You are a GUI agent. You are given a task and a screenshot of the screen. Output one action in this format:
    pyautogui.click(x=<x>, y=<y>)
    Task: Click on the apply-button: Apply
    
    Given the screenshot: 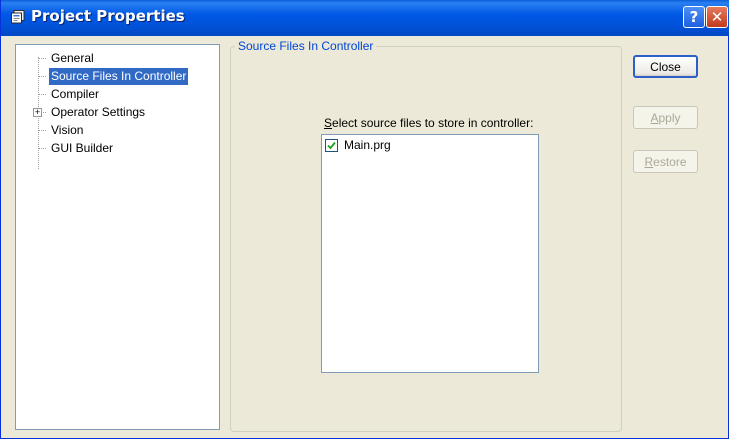 What is the action you would take?
    pyautogui.click(x=665, y=117)
    